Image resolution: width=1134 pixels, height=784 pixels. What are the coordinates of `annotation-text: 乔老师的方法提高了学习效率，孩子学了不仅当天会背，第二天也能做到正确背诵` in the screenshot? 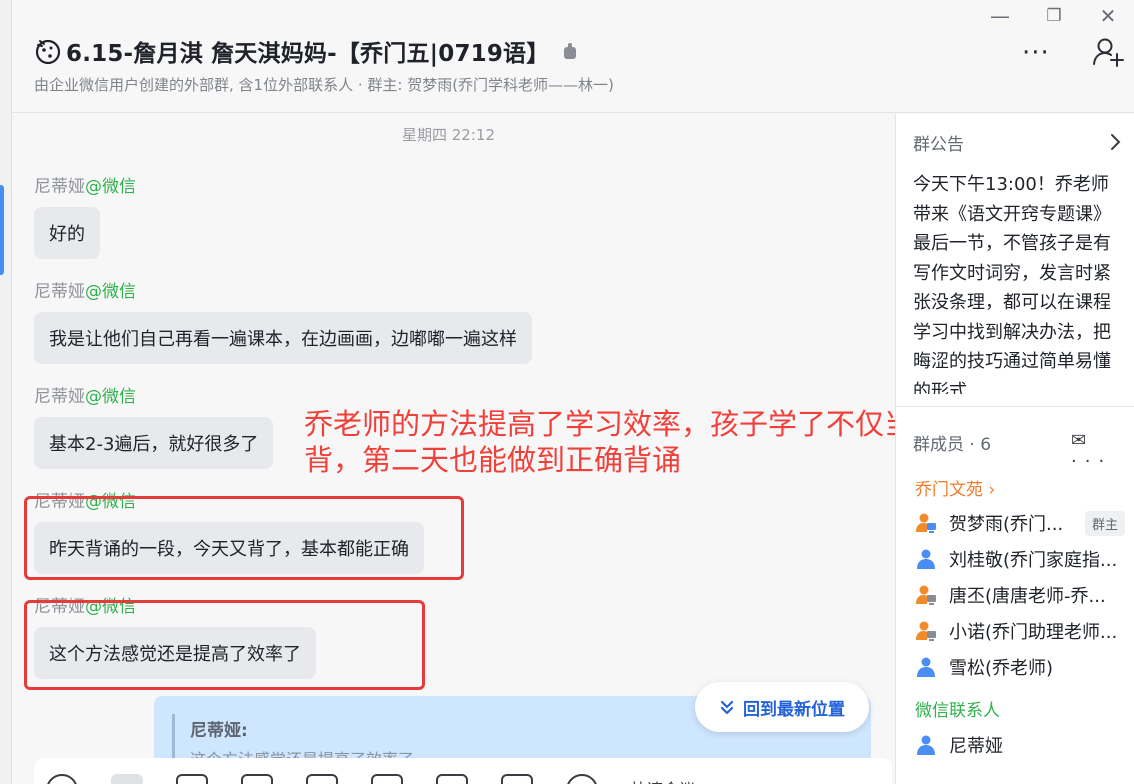 It's located at (599, 442).